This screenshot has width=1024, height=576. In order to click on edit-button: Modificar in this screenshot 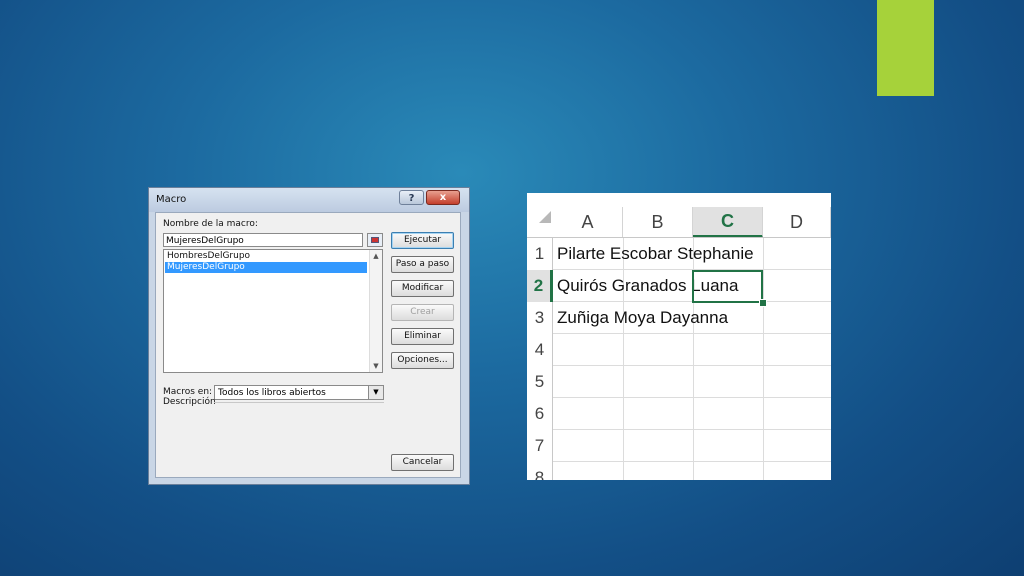, I will do `click(422, 288)`.